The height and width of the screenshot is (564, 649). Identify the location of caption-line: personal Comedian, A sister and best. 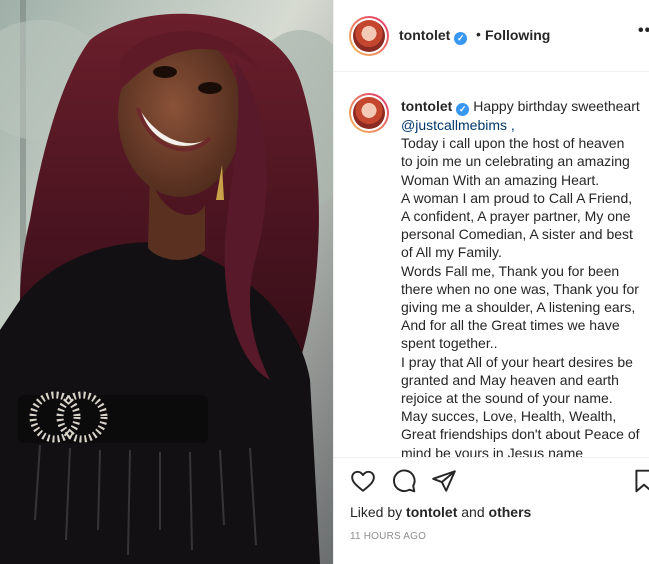
(517, 234).